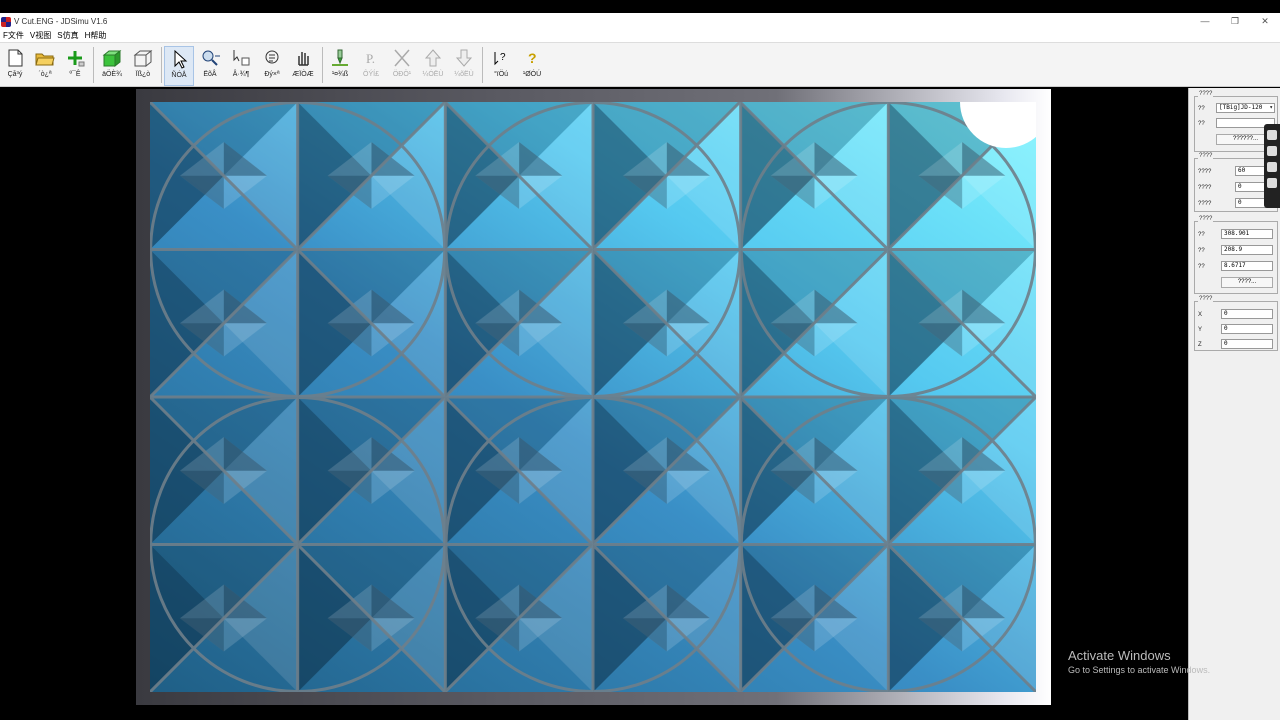 The width and height of the screenshot is (1280, 720). Describe the element at coordinates (211, 58) in the screenshot. I see `zoom-icon` at that location.